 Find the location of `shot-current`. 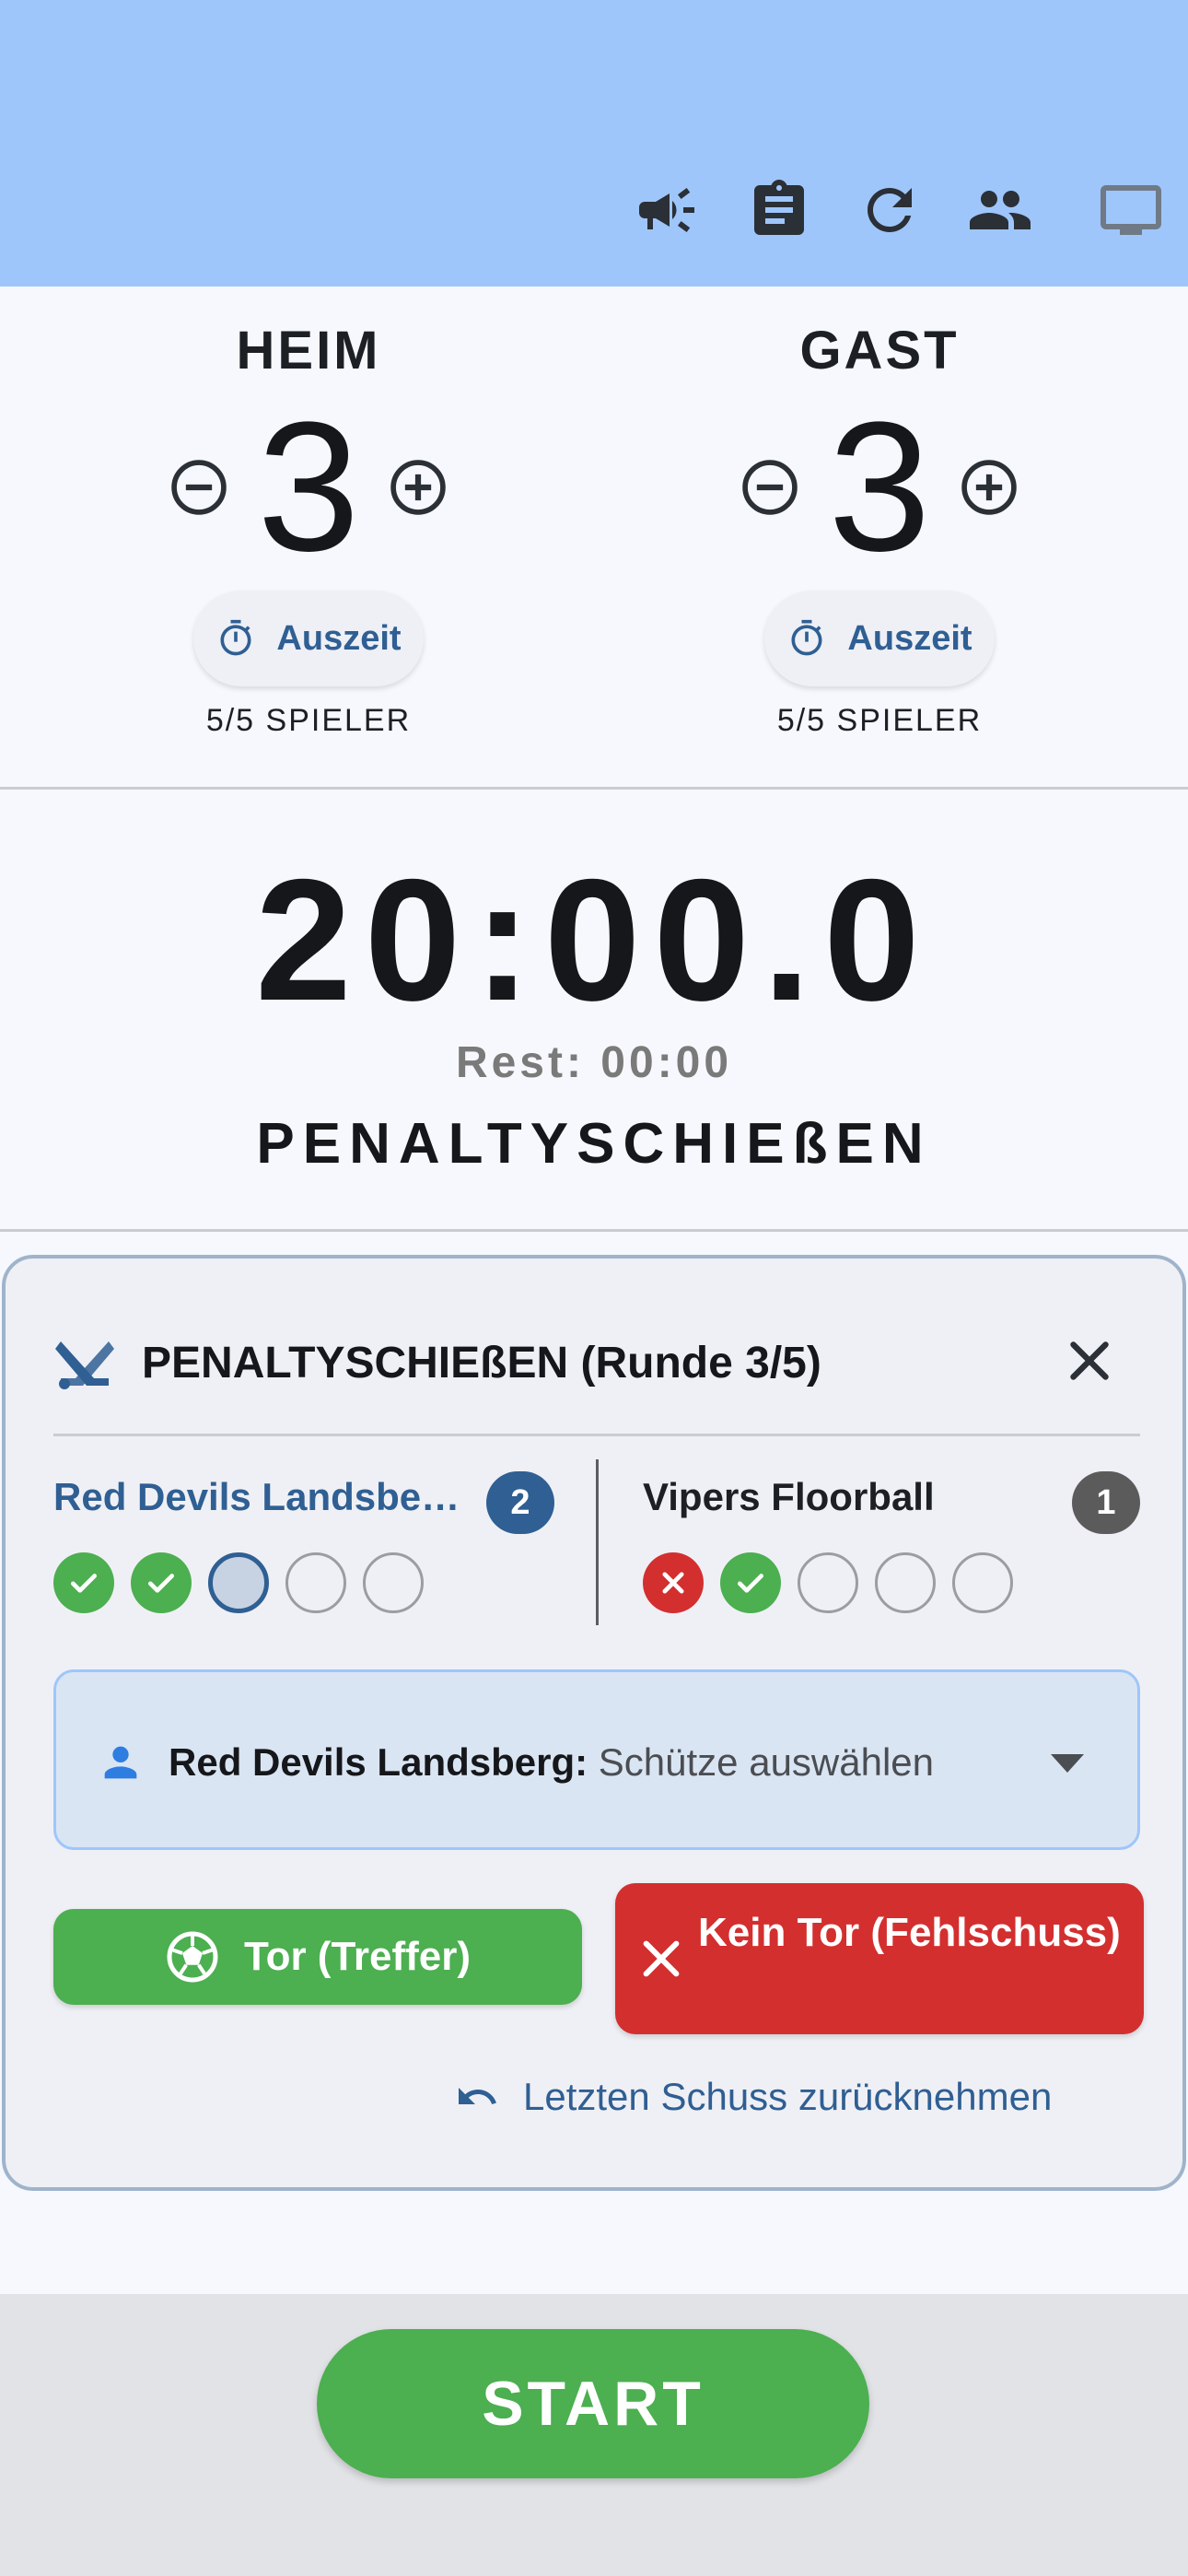

shot-current is located at coordinates (239, 1582).